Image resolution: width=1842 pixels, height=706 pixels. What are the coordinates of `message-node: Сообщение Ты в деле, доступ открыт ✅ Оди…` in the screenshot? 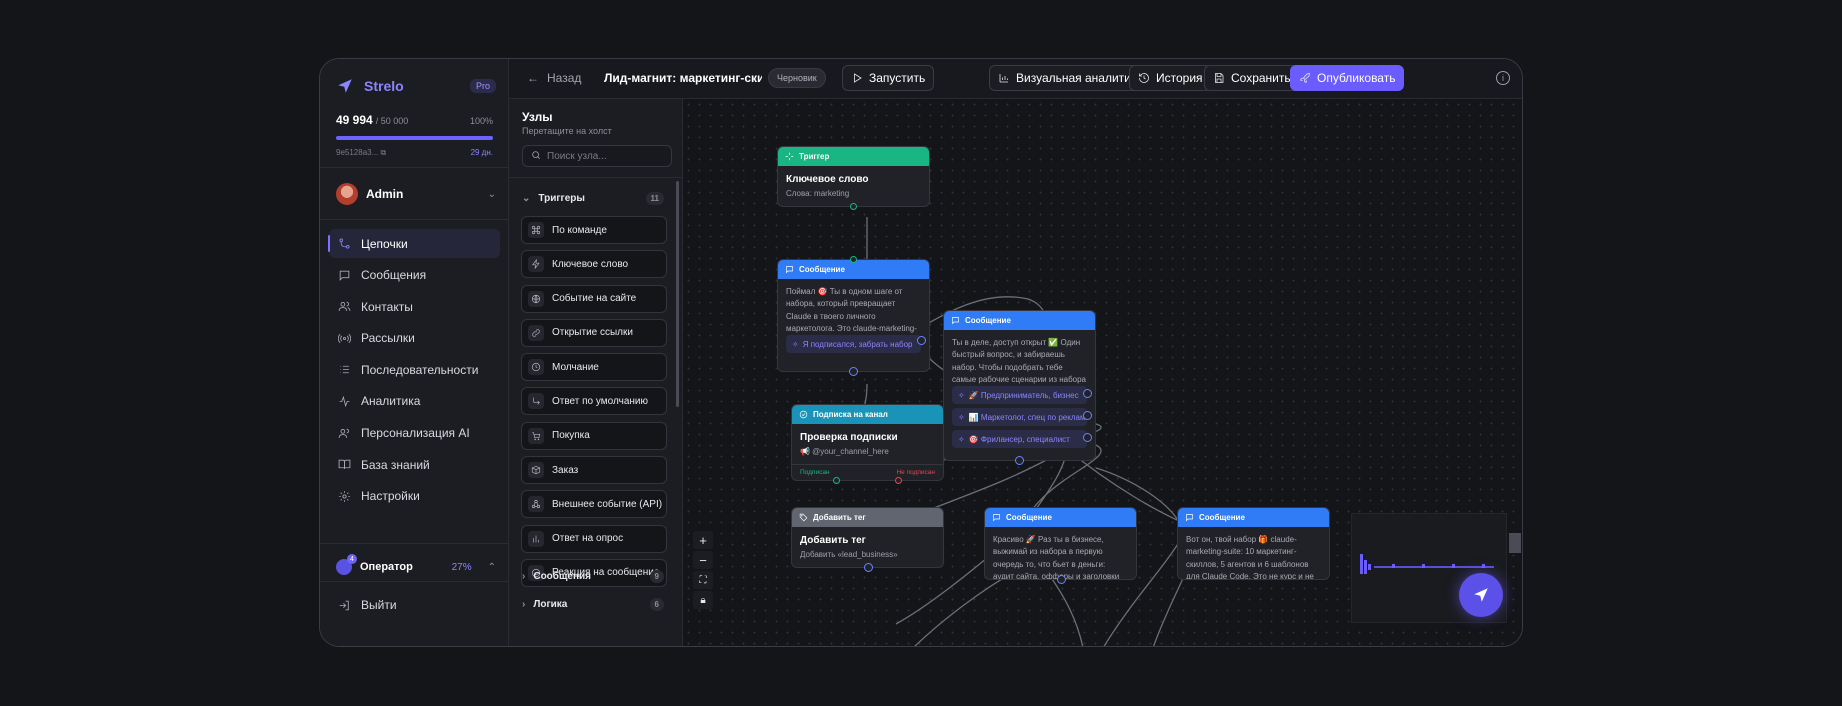 It's located at (1019, 387).